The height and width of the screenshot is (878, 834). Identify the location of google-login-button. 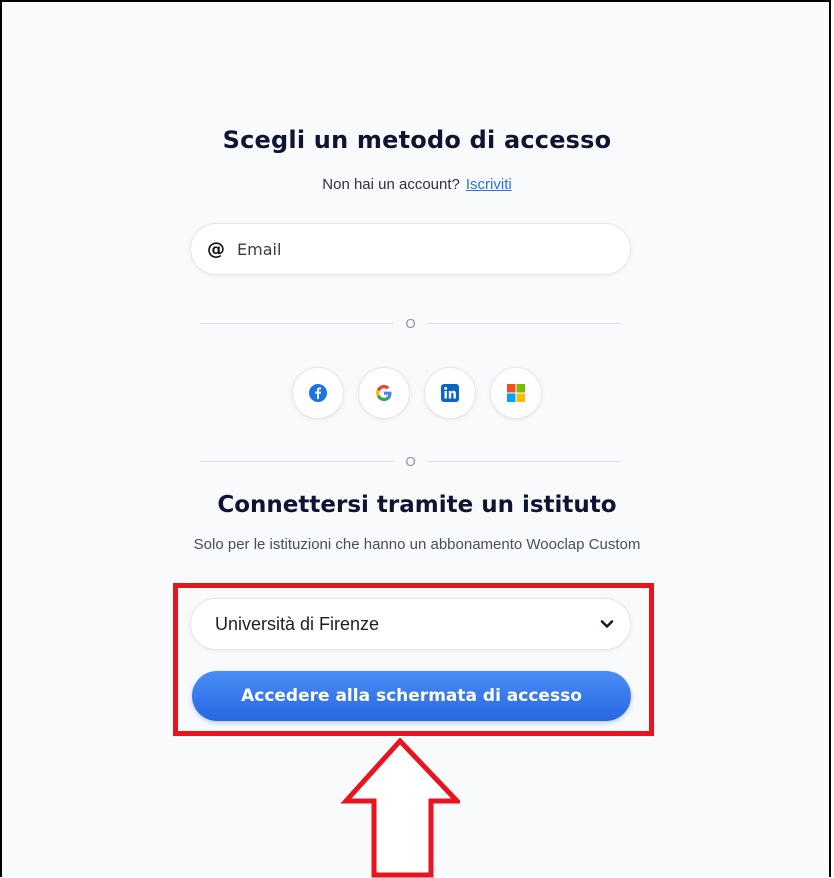
(384, 393).